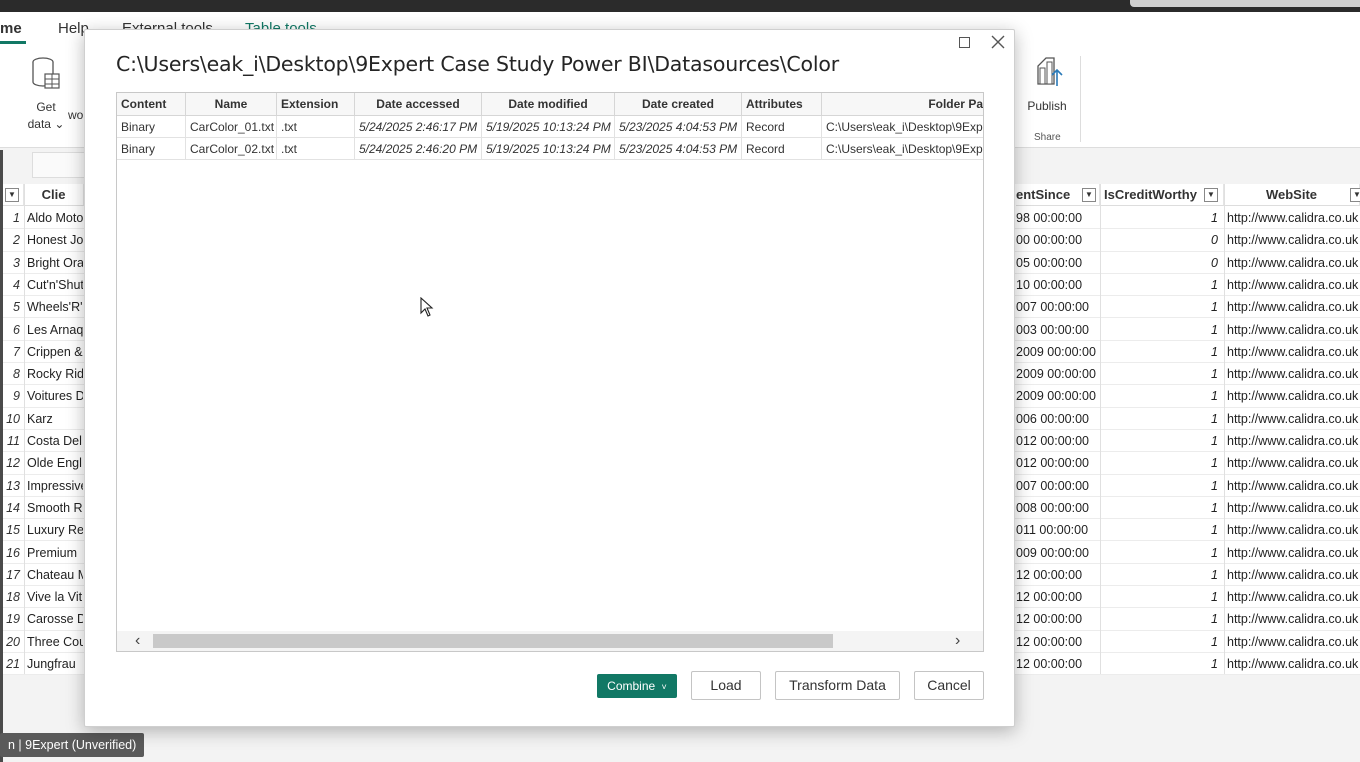  Describe the element at coordinates (664, 687) in the screenshot. I see `chevron-down-icon: ˅` at that location.